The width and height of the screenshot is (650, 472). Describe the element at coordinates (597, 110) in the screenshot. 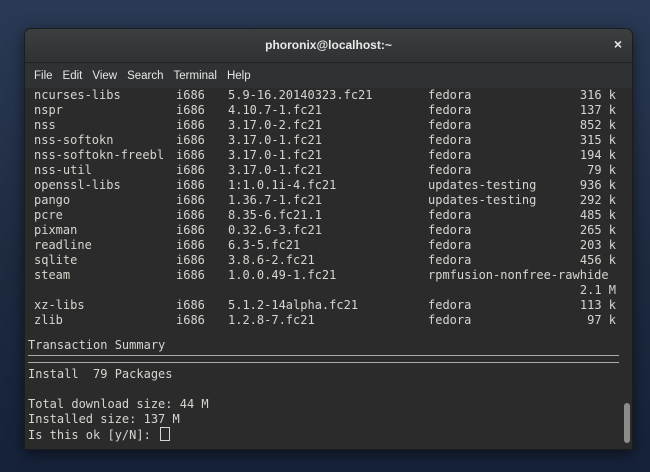

I see `package-size: 137 k` at that location.